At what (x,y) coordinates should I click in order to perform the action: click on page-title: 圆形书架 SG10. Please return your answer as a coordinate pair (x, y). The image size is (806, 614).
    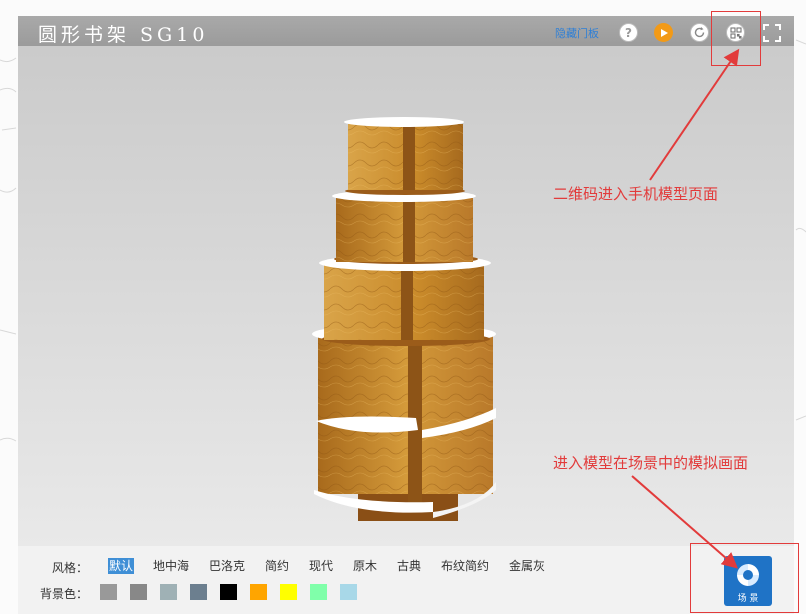
    Looking at the image, I should click on (123, 35).